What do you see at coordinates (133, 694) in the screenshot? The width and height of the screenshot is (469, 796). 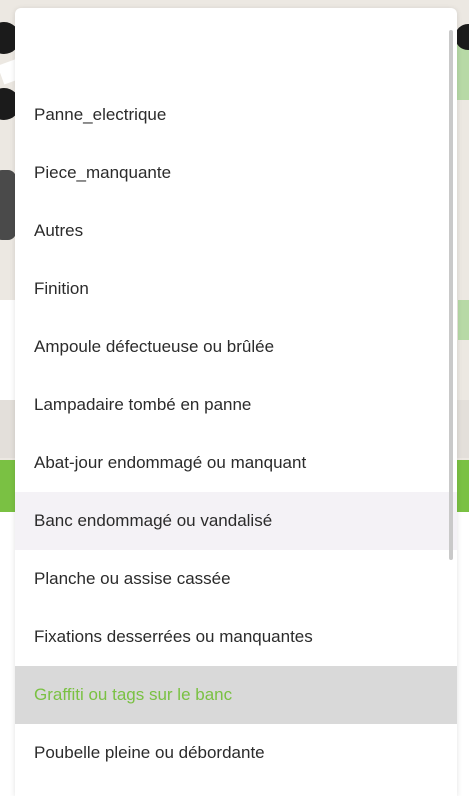 I see `option-label: Graffiti ou tags sur le banc` at bounding box center [133, 694].